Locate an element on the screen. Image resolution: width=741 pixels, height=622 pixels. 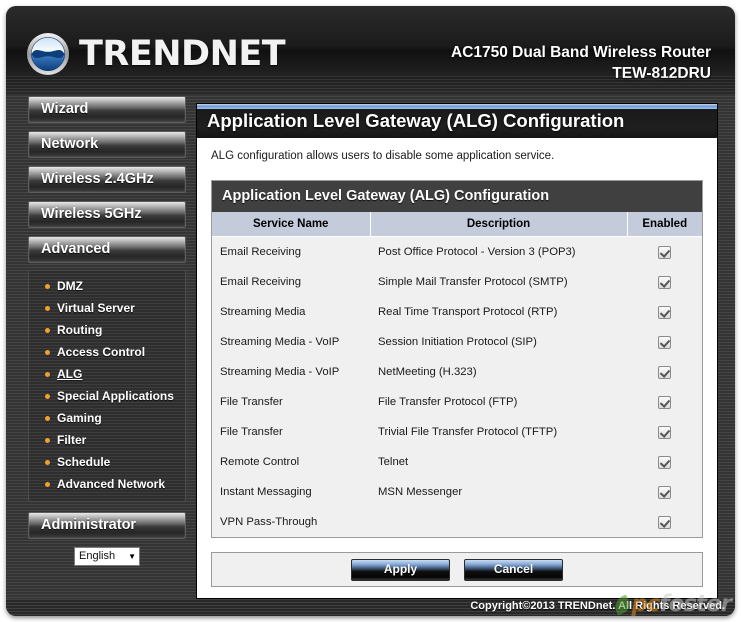
sidebar-subitem-filter: Filter is located at coordinates (107, 440).